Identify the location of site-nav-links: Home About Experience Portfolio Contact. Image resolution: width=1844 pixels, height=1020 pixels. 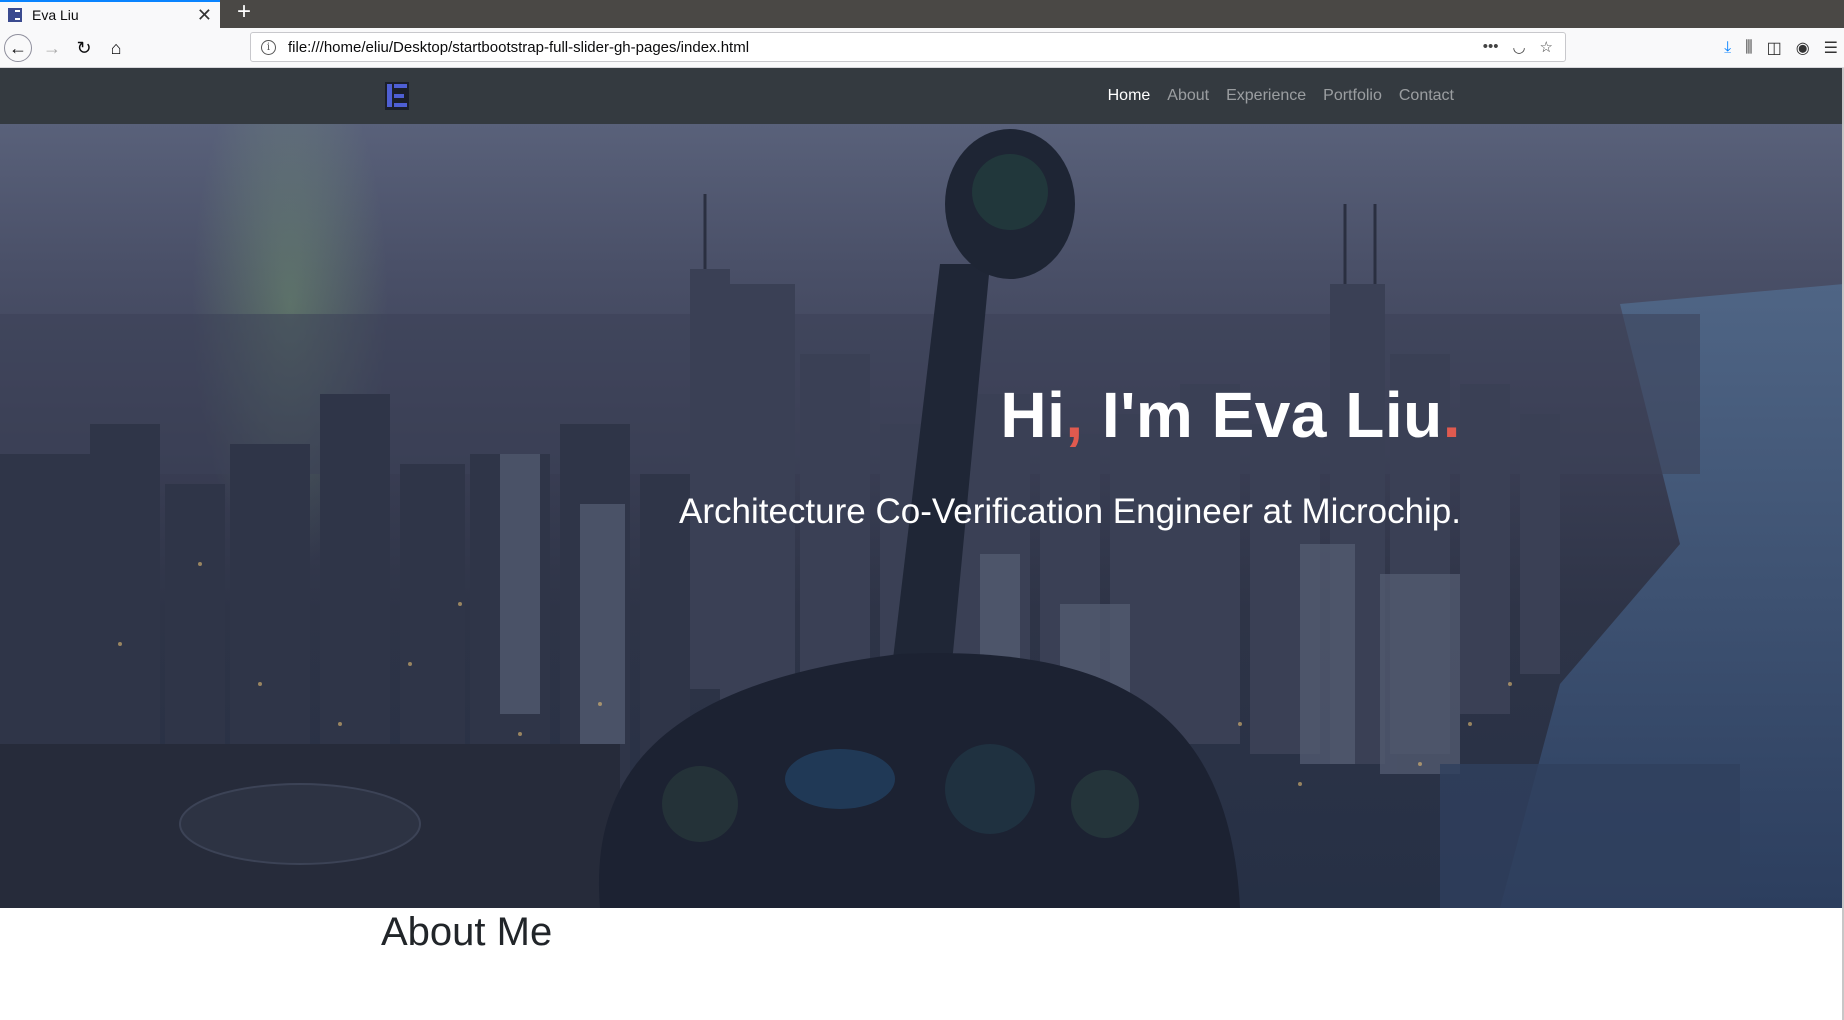
(1281, 96).